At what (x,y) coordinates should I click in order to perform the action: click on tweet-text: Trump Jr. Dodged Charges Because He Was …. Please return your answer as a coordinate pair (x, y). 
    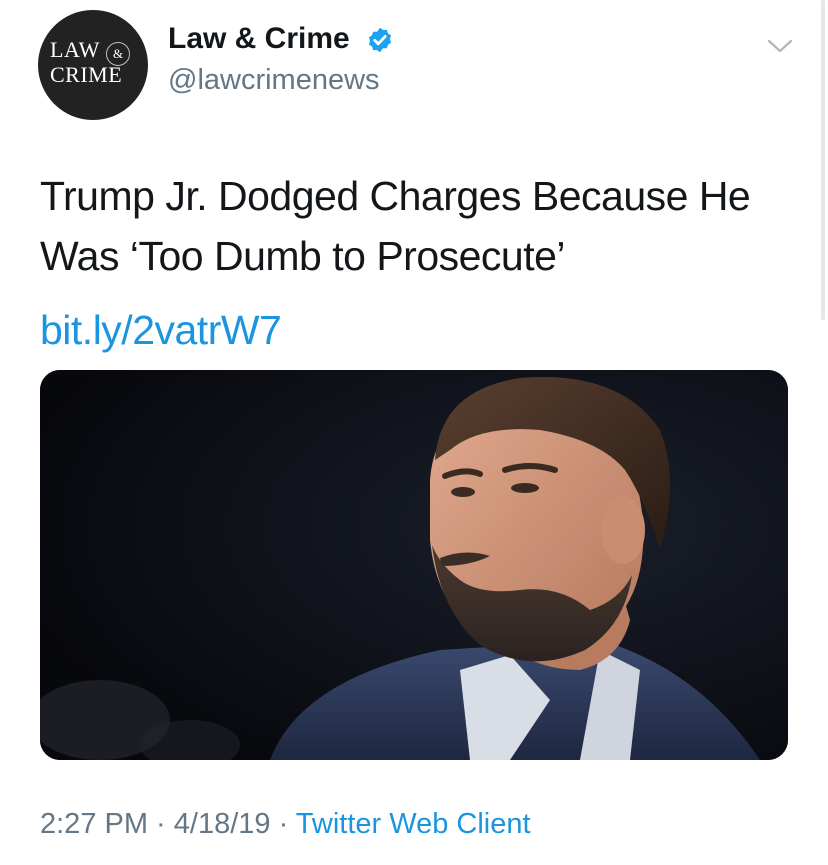
    Looking at the image, I should click on (395, 226).